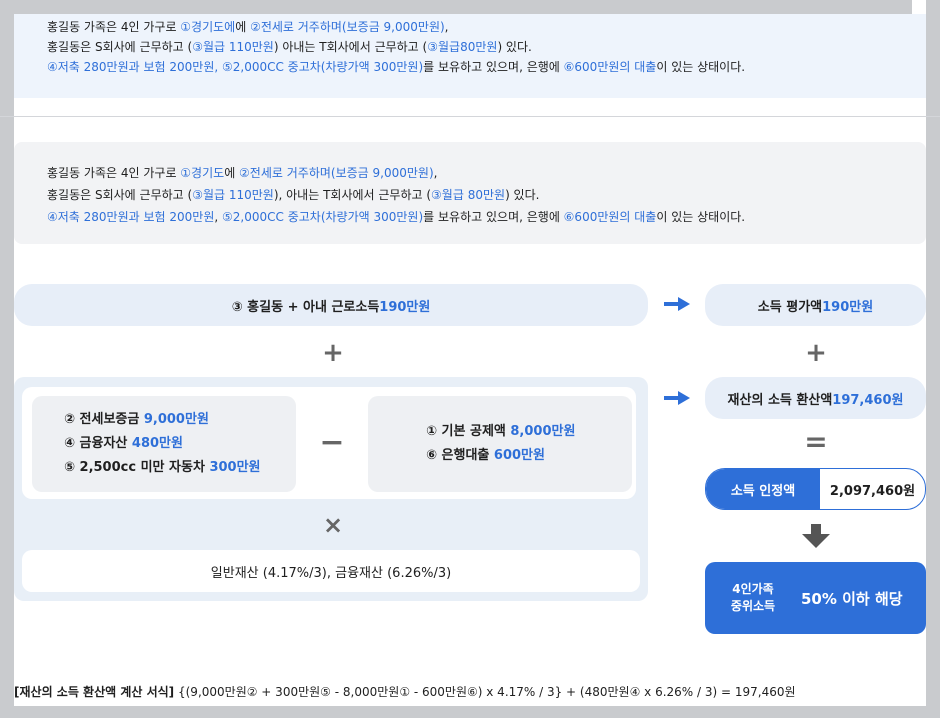  I want to click on deduction-item: ① 기본 공제액 8,000만원, so click(500, 432).